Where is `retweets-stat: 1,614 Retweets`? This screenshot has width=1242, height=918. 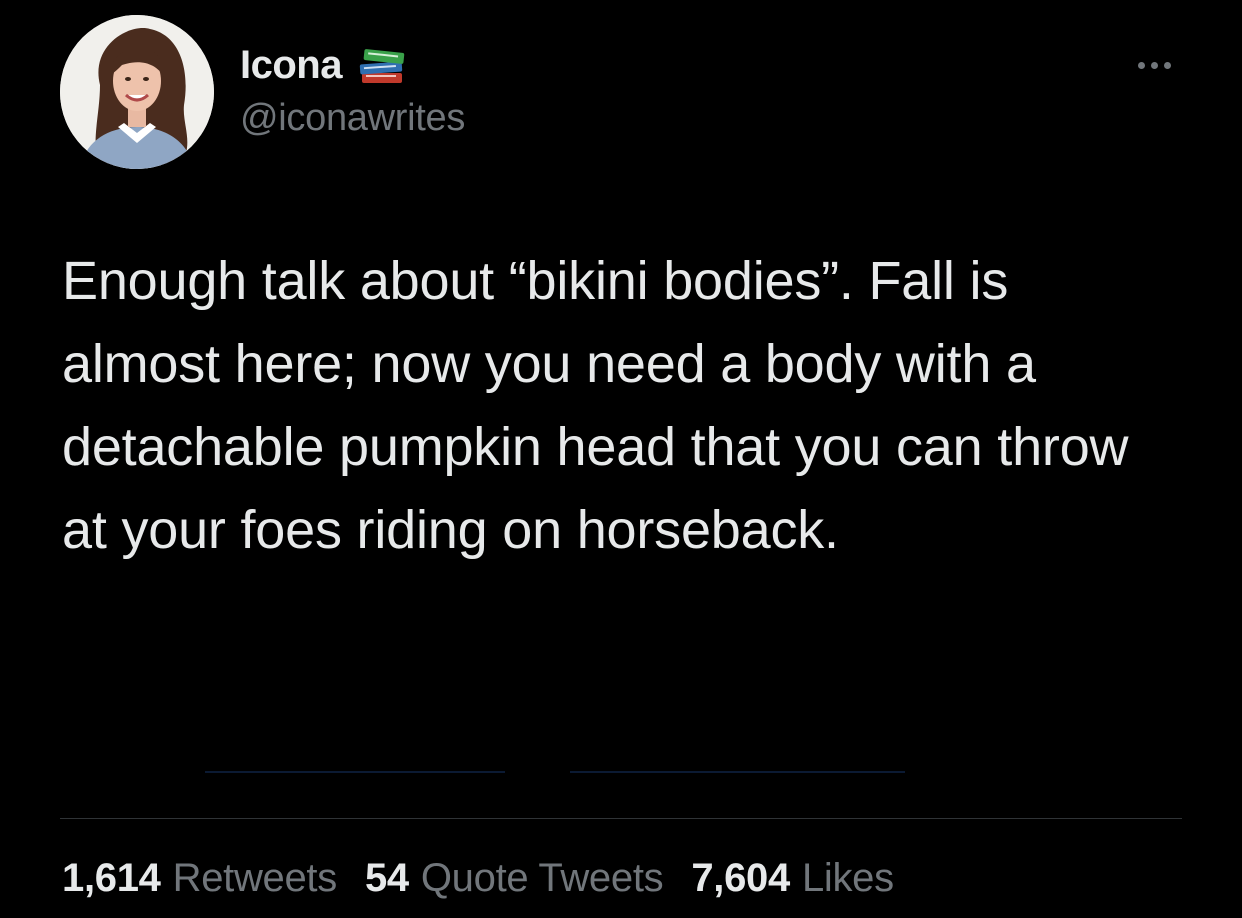
retweets-stat: 1,614 Retweets is located at coordinates (199, 878).